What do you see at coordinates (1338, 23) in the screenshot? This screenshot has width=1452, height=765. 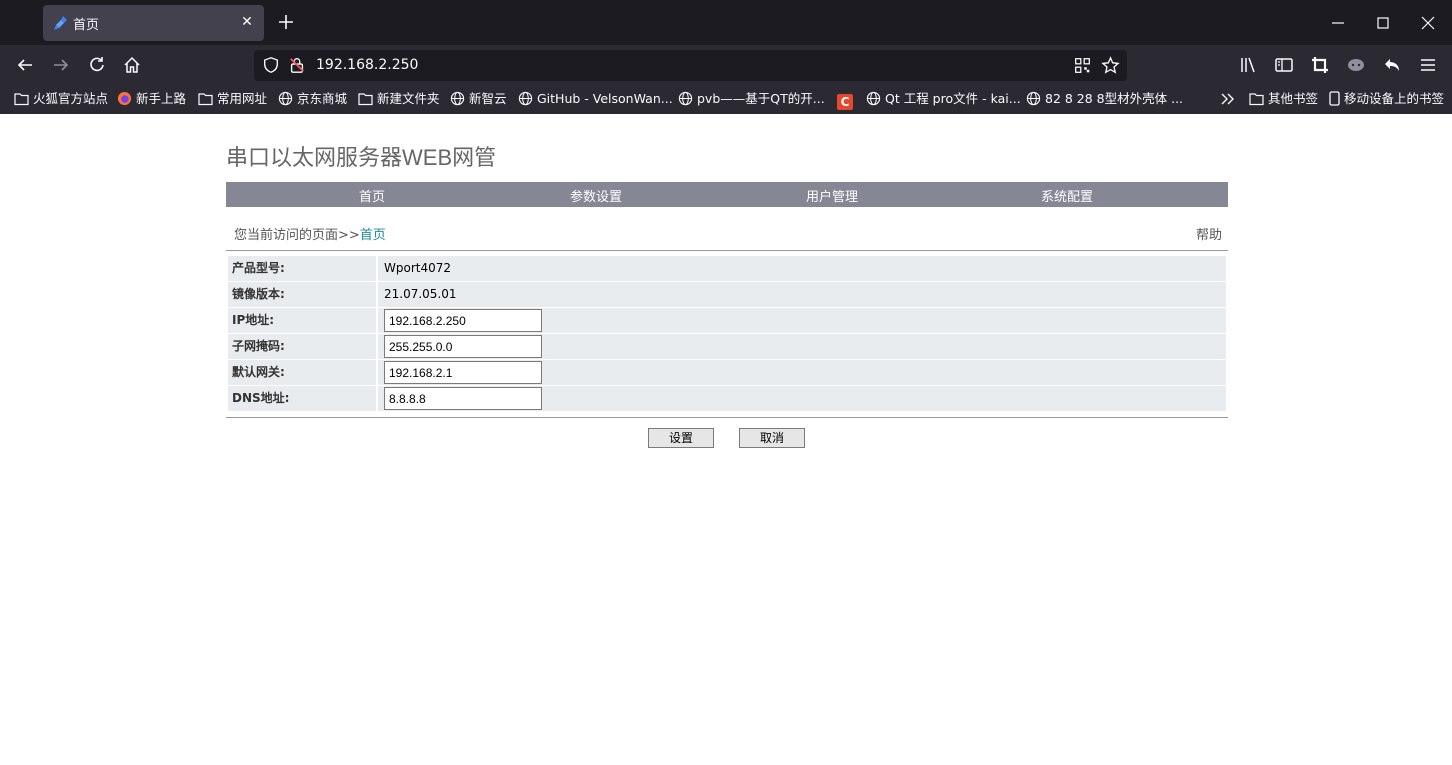 I see `minimize-icon` at bounding box center [1338, 23].